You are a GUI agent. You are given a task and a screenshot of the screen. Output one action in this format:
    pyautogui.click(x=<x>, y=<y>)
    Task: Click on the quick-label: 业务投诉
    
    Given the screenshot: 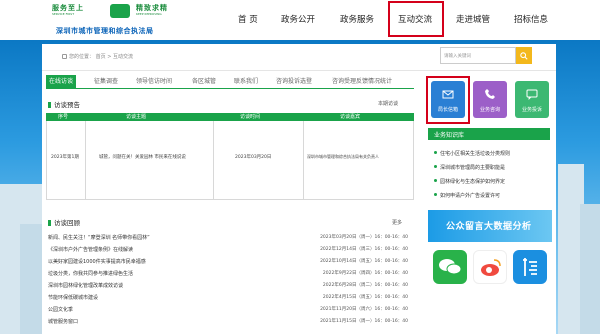 What is the action you would take?
    pyautogui.click(x=531, y=110)
    